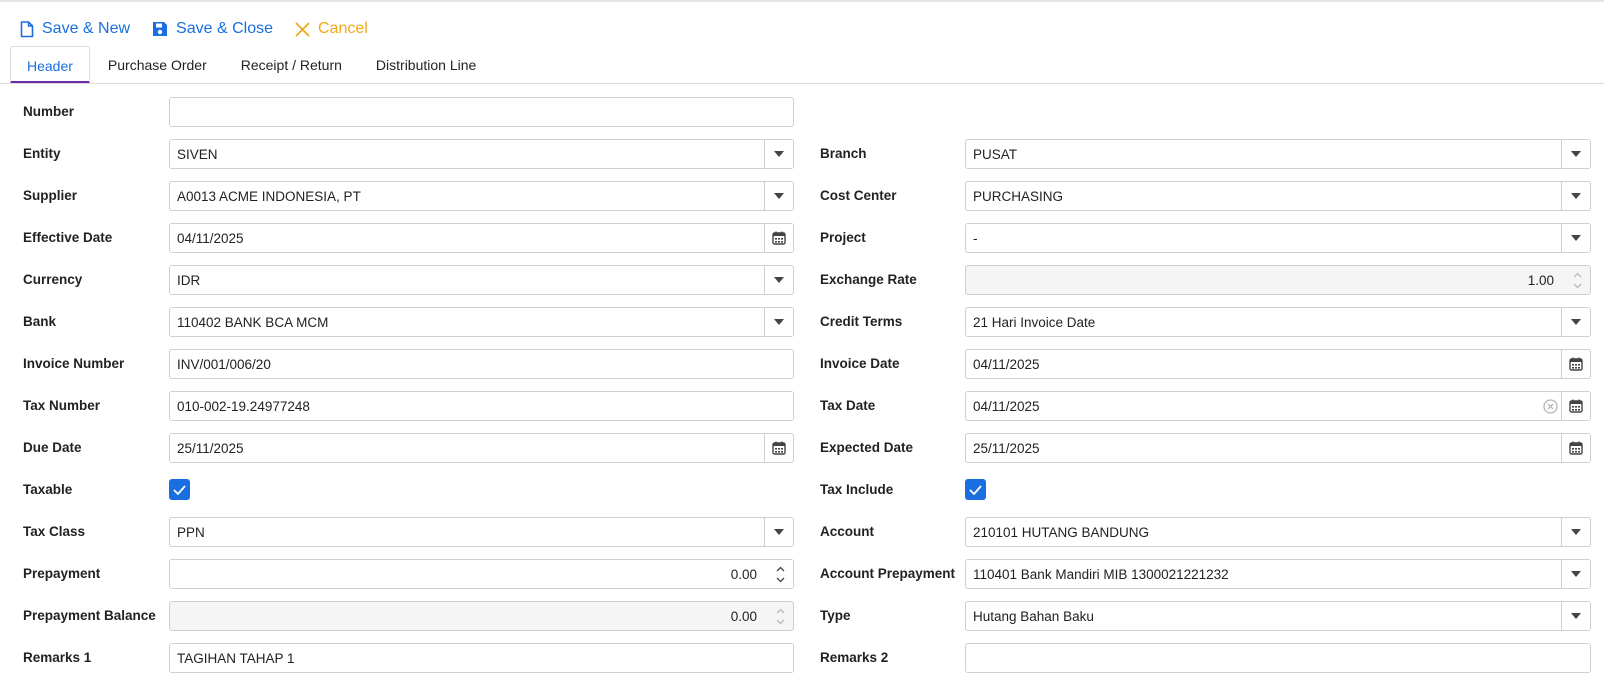  I want to click on currency-dropdown-button, so click(778, 280).